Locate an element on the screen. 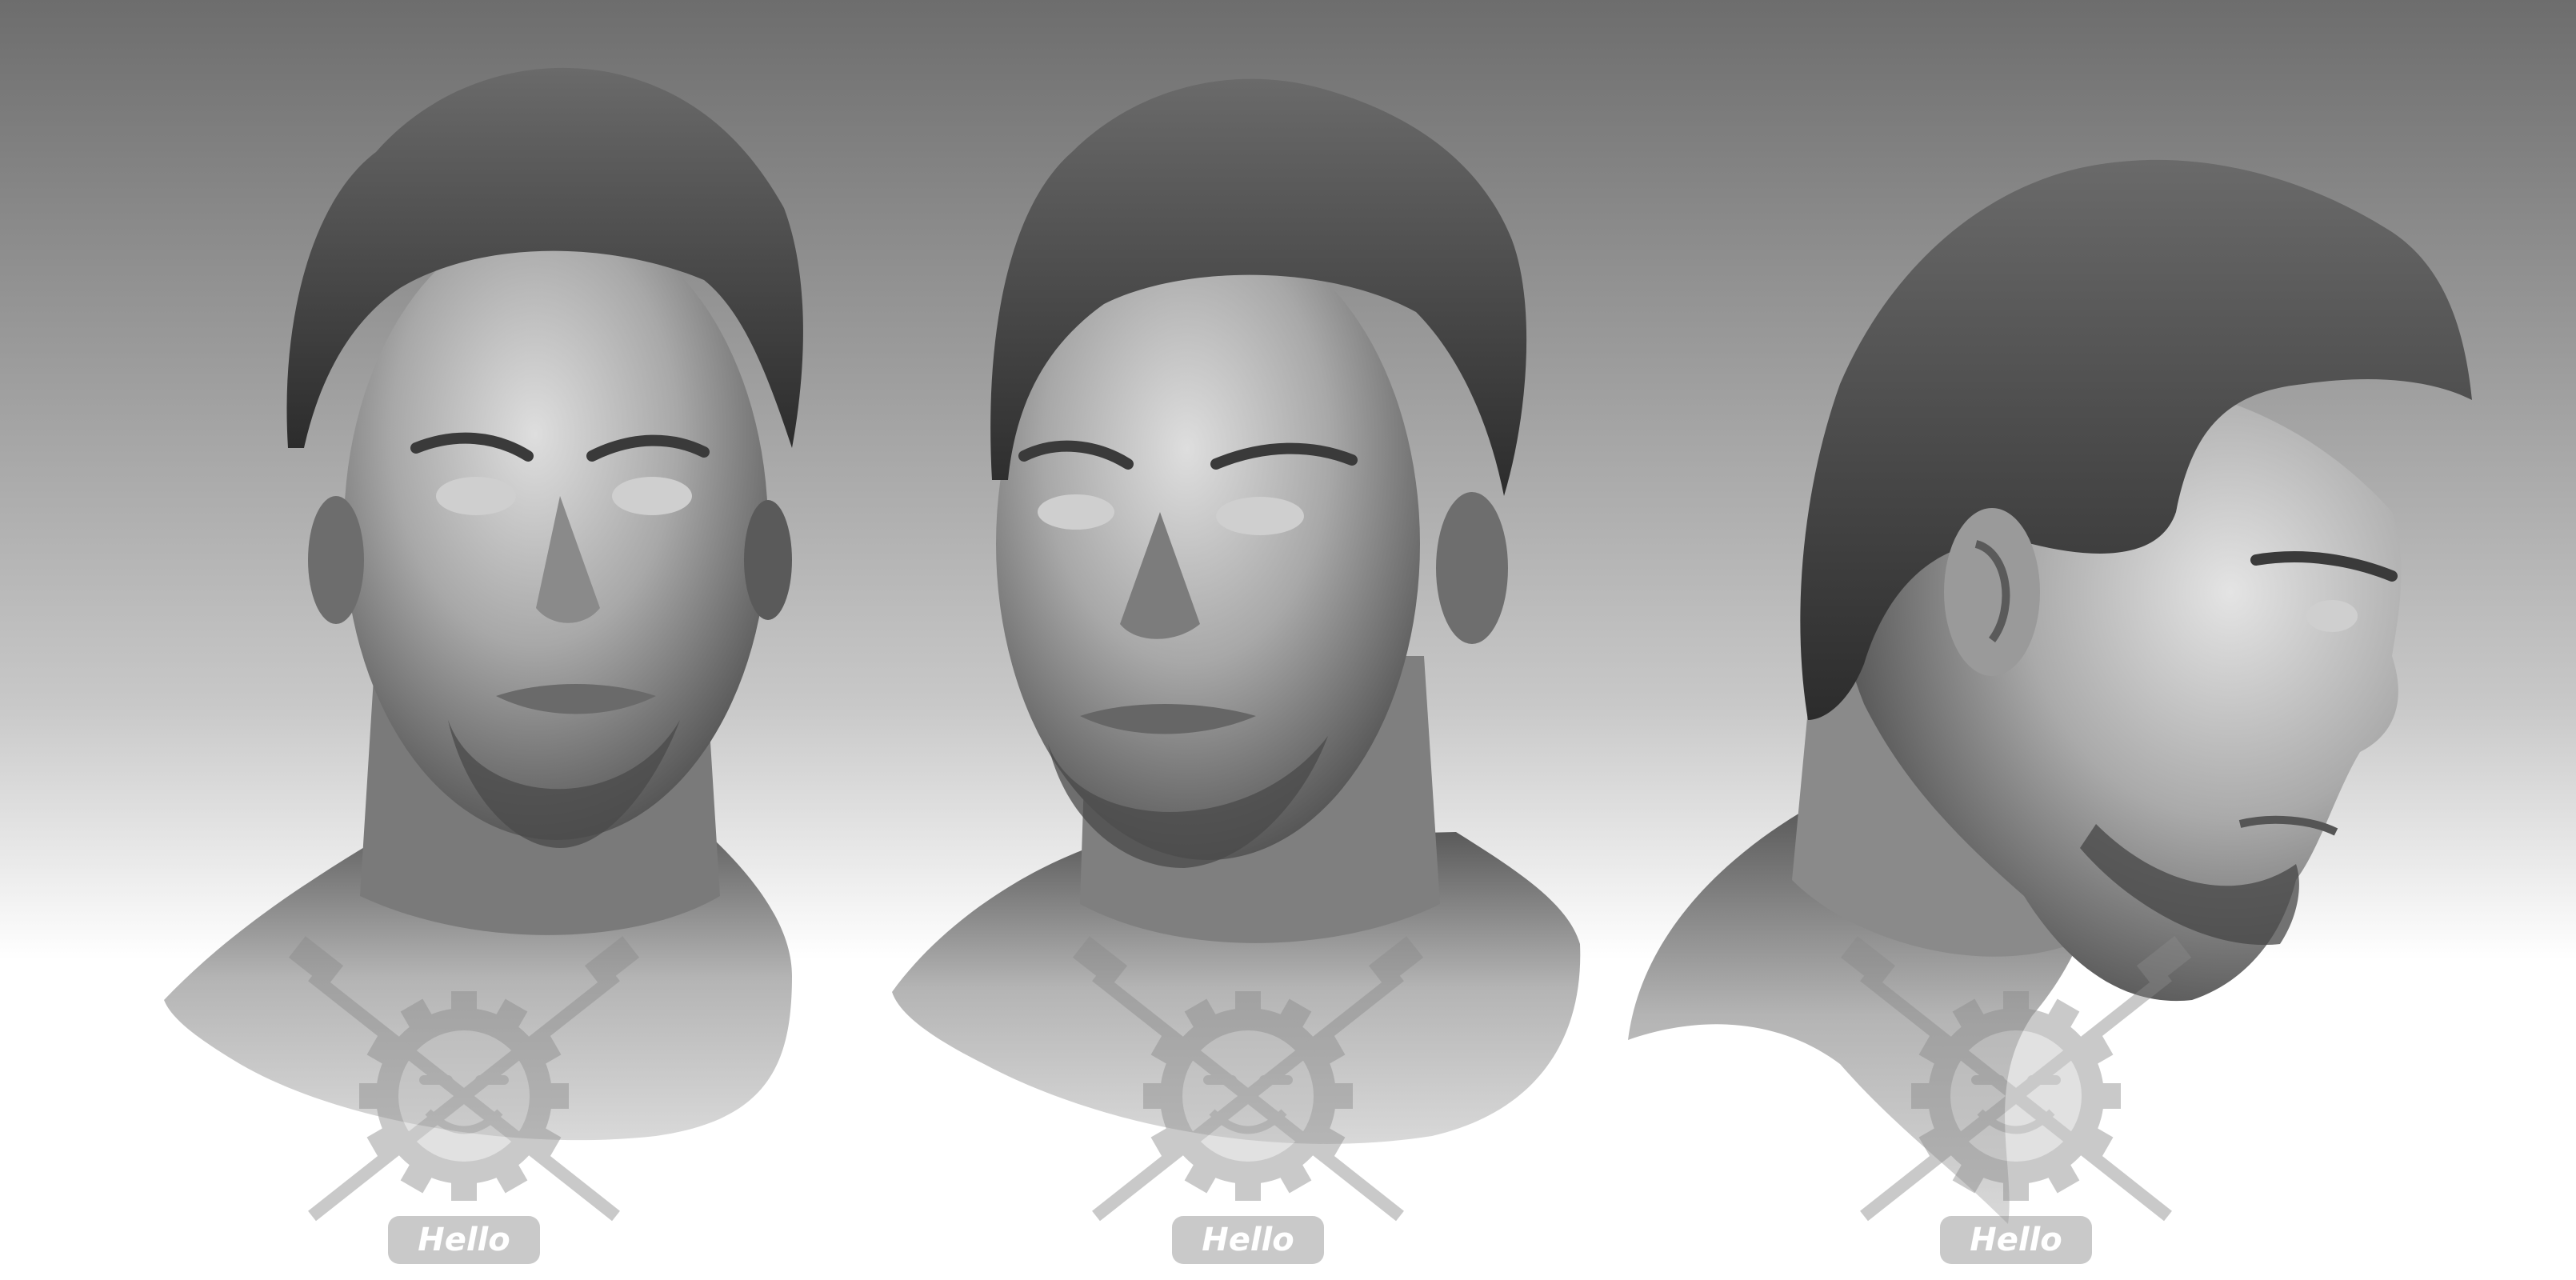  eye-left-three-quarter is located at coordinates (1076, 512).